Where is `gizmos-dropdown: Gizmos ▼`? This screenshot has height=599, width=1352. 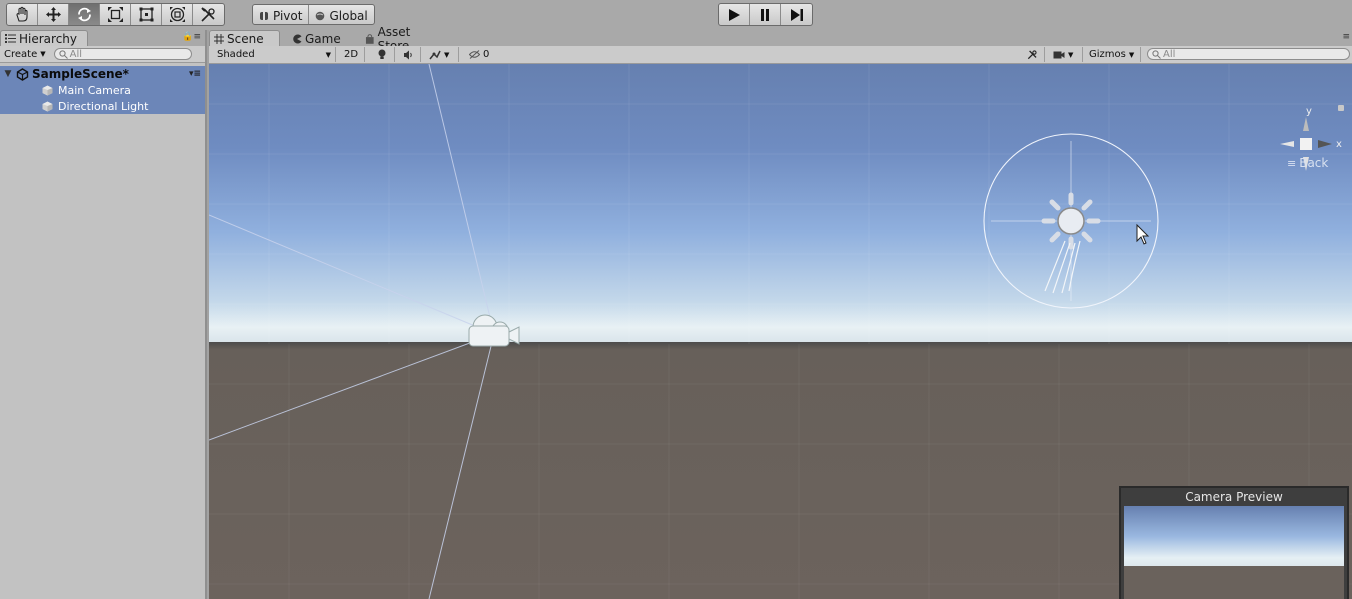 gizmos-dropdown: Gizmos ▼ is located at coordinates (1113, 54).